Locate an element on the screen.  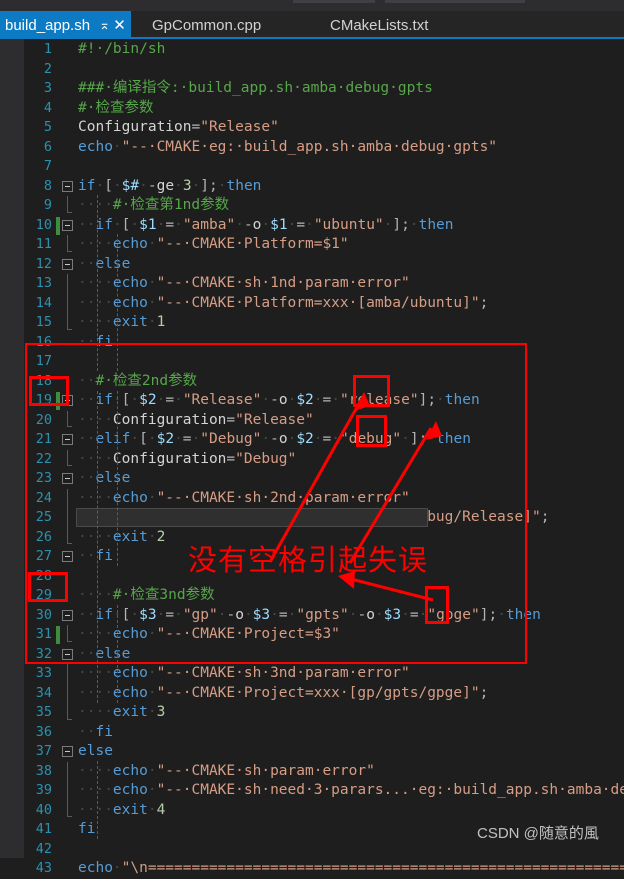
code-text: ····echo·"--·CMAKE·sh·3nd·param·error" is located at coordinates (244, 673).